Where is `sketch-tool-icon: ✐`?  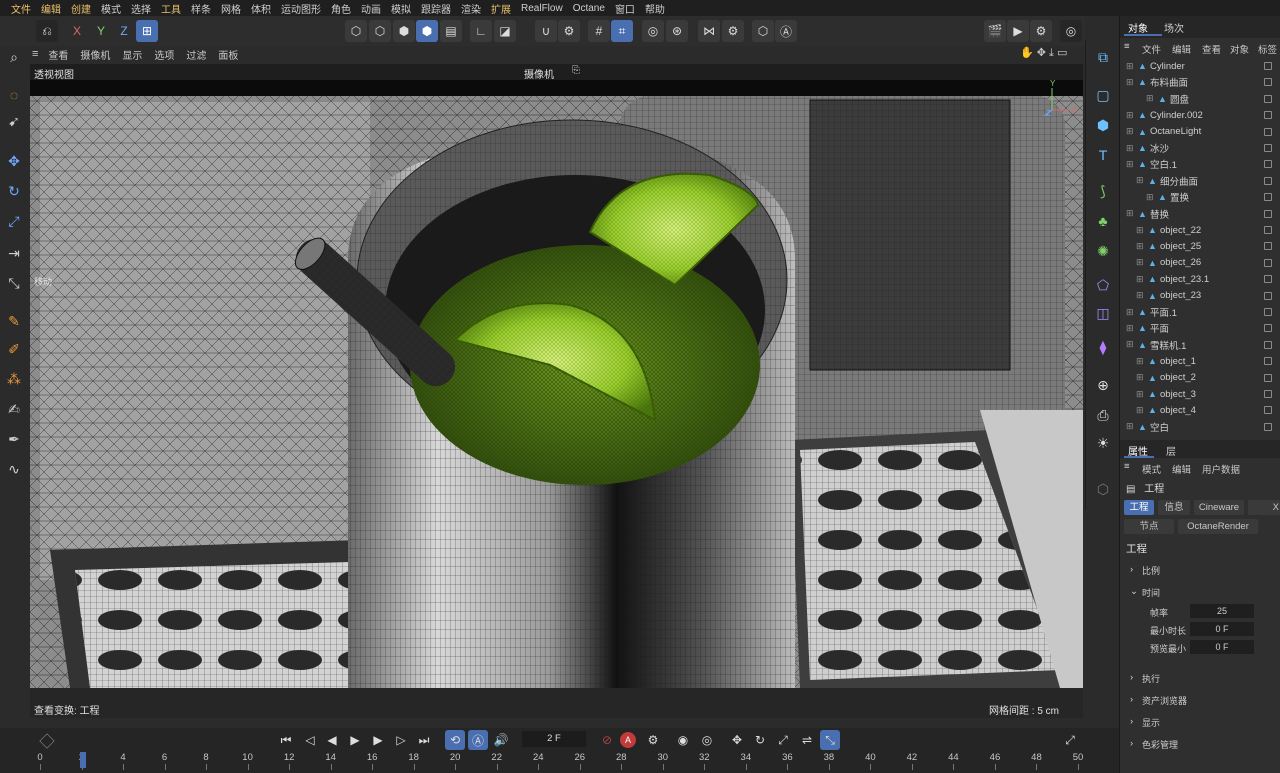
sketch-tool-icon: ✐ is located at coordinates (14, 349).